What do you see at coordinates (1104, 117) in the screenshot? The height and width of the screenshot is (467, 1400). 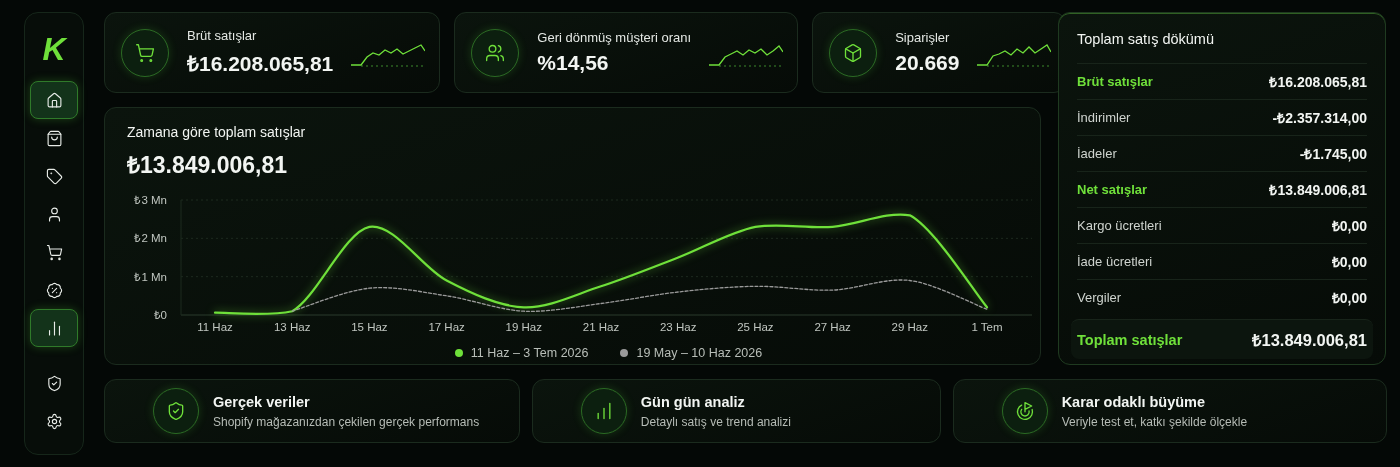 I see `row-label: İndirimler` at bounding box center [1104, 117].